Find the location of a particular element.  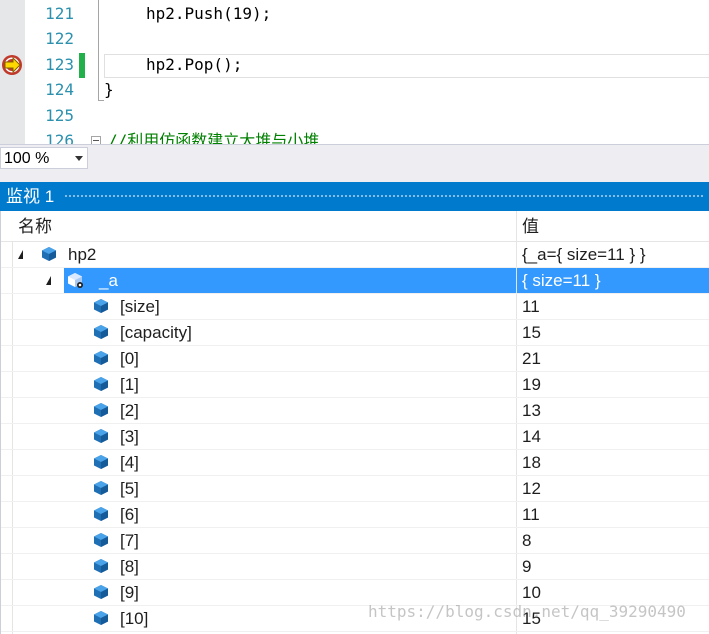

watch-item-value: 13 is located at coordinates (613, 410).